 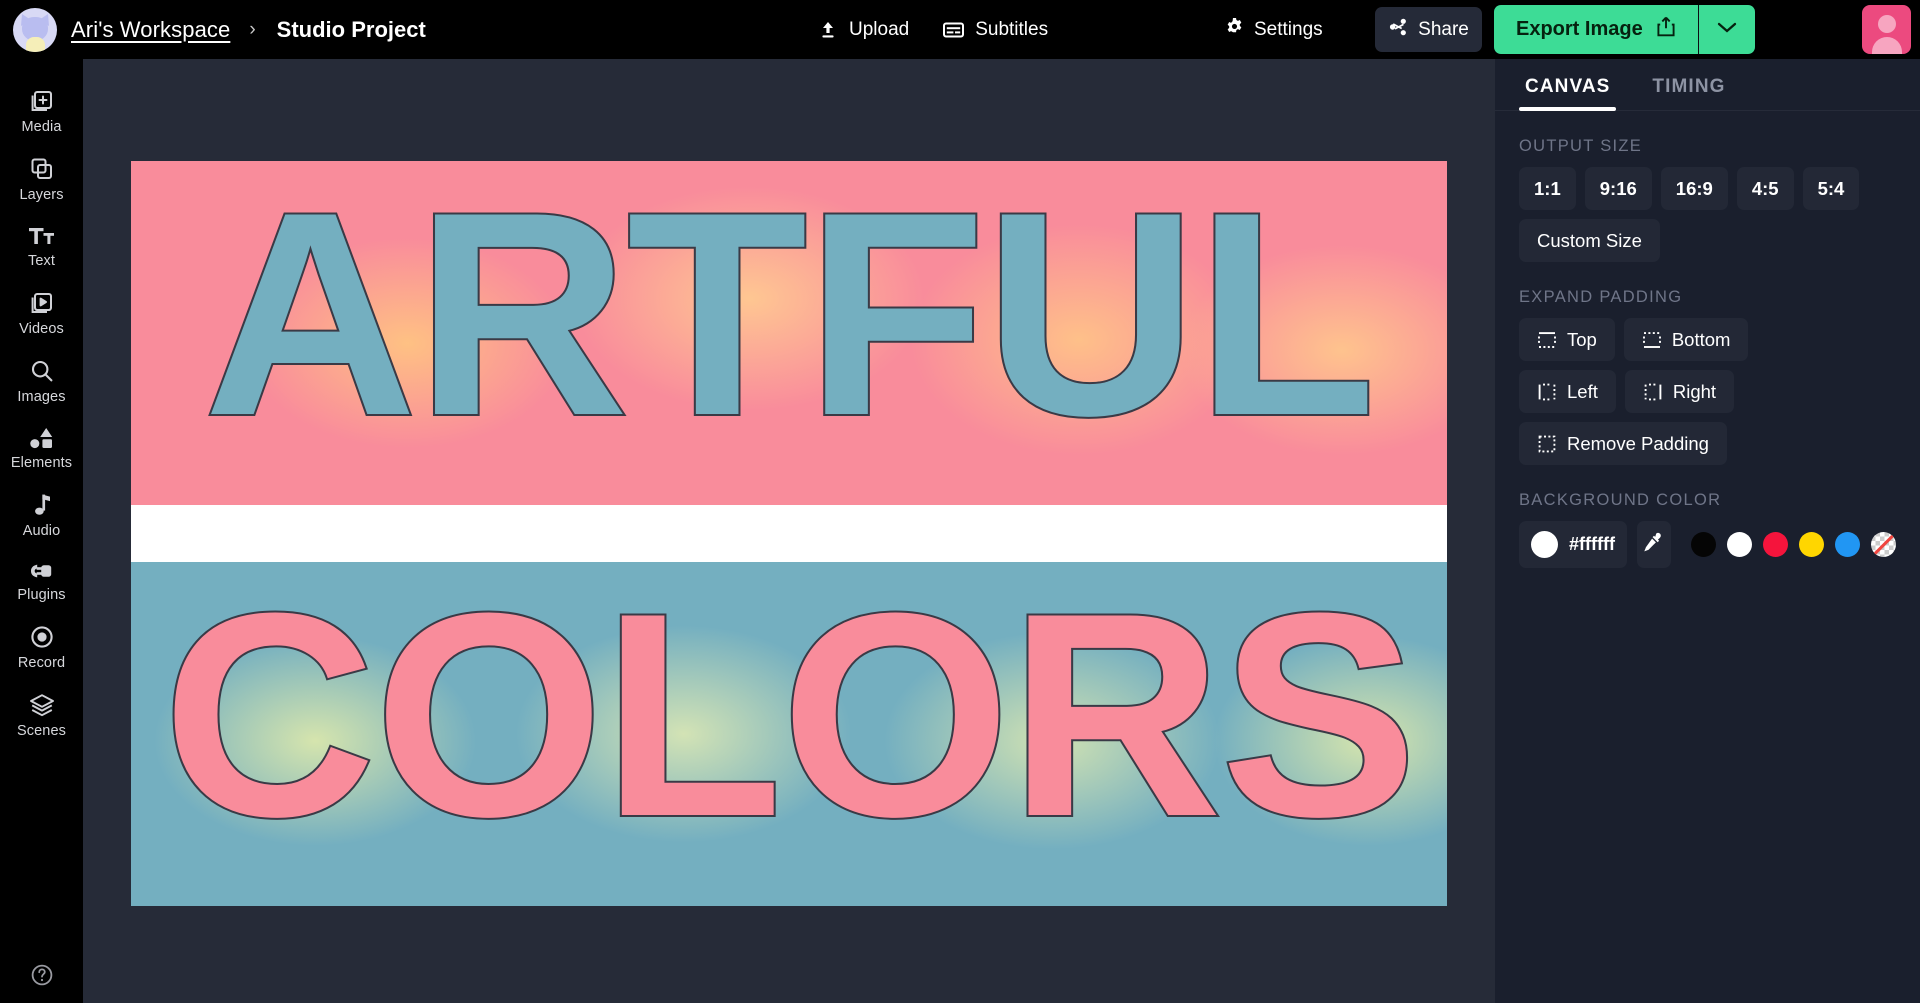 I want to click on padding-right-button: Right, so click(x=1679, y=391).